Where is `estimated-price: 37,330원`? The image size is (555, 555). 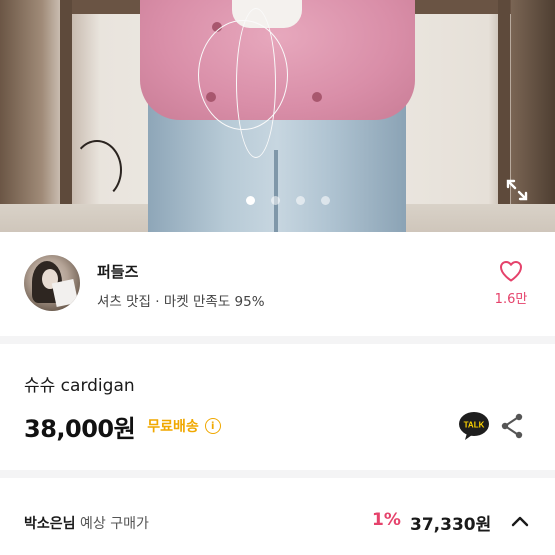
estimated-price: 37,330원 is located at coordinates (451, 525).